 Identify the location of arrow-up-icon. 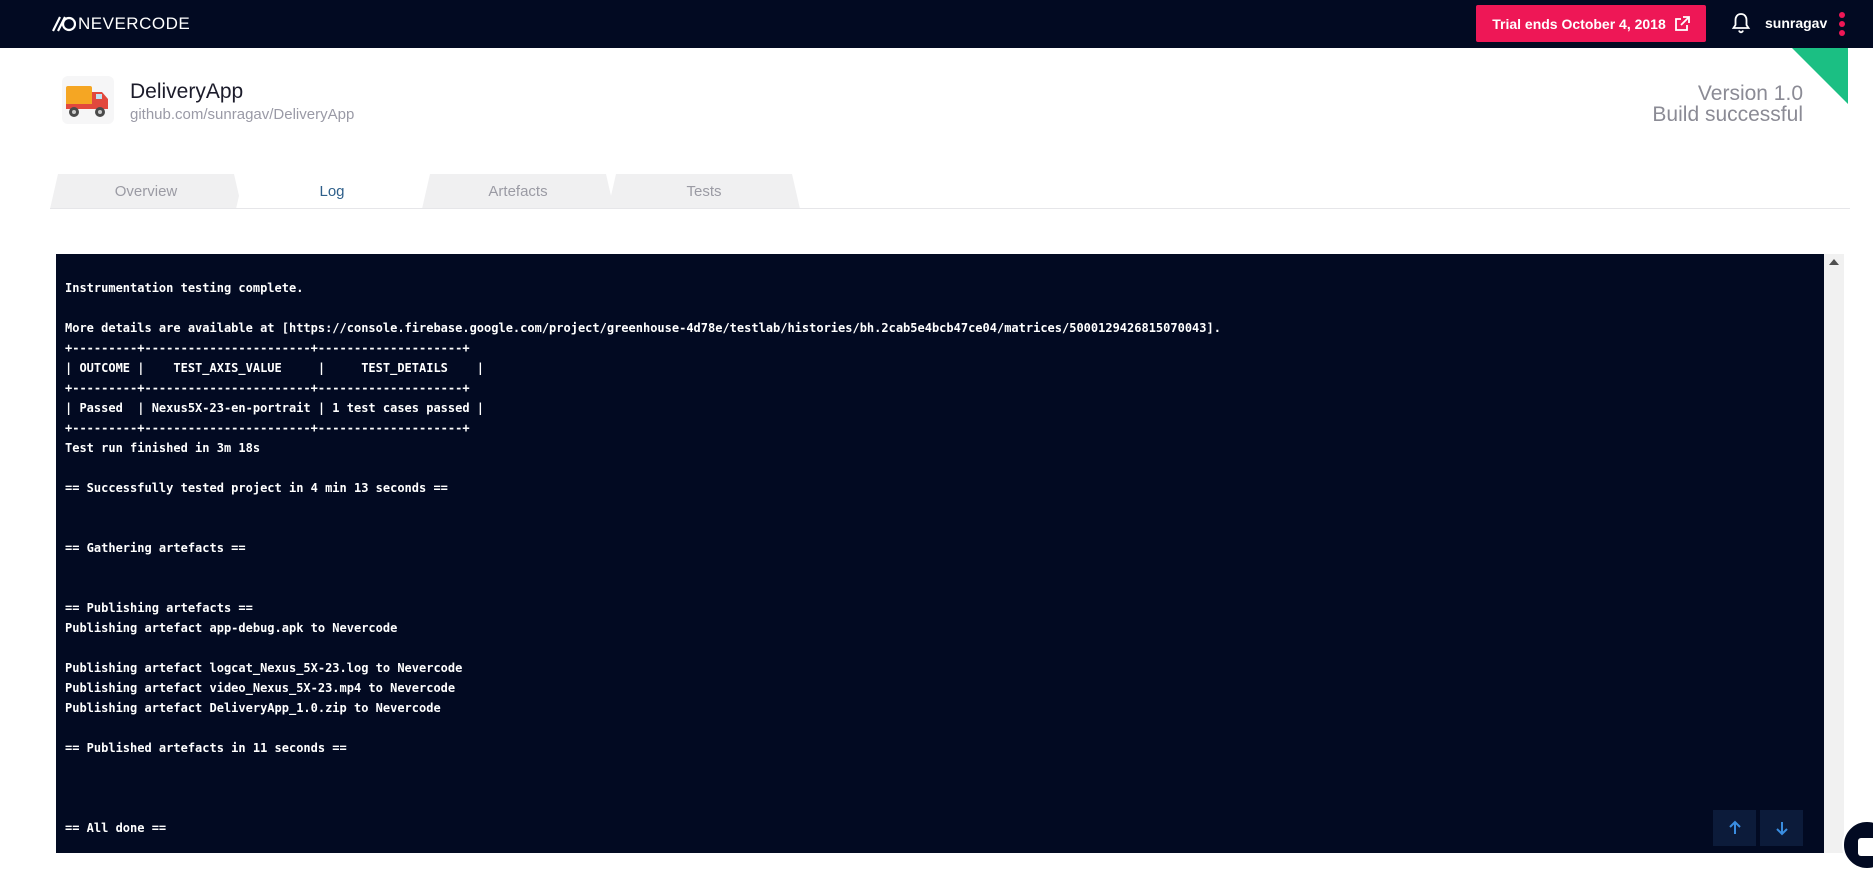
(1734, 827).